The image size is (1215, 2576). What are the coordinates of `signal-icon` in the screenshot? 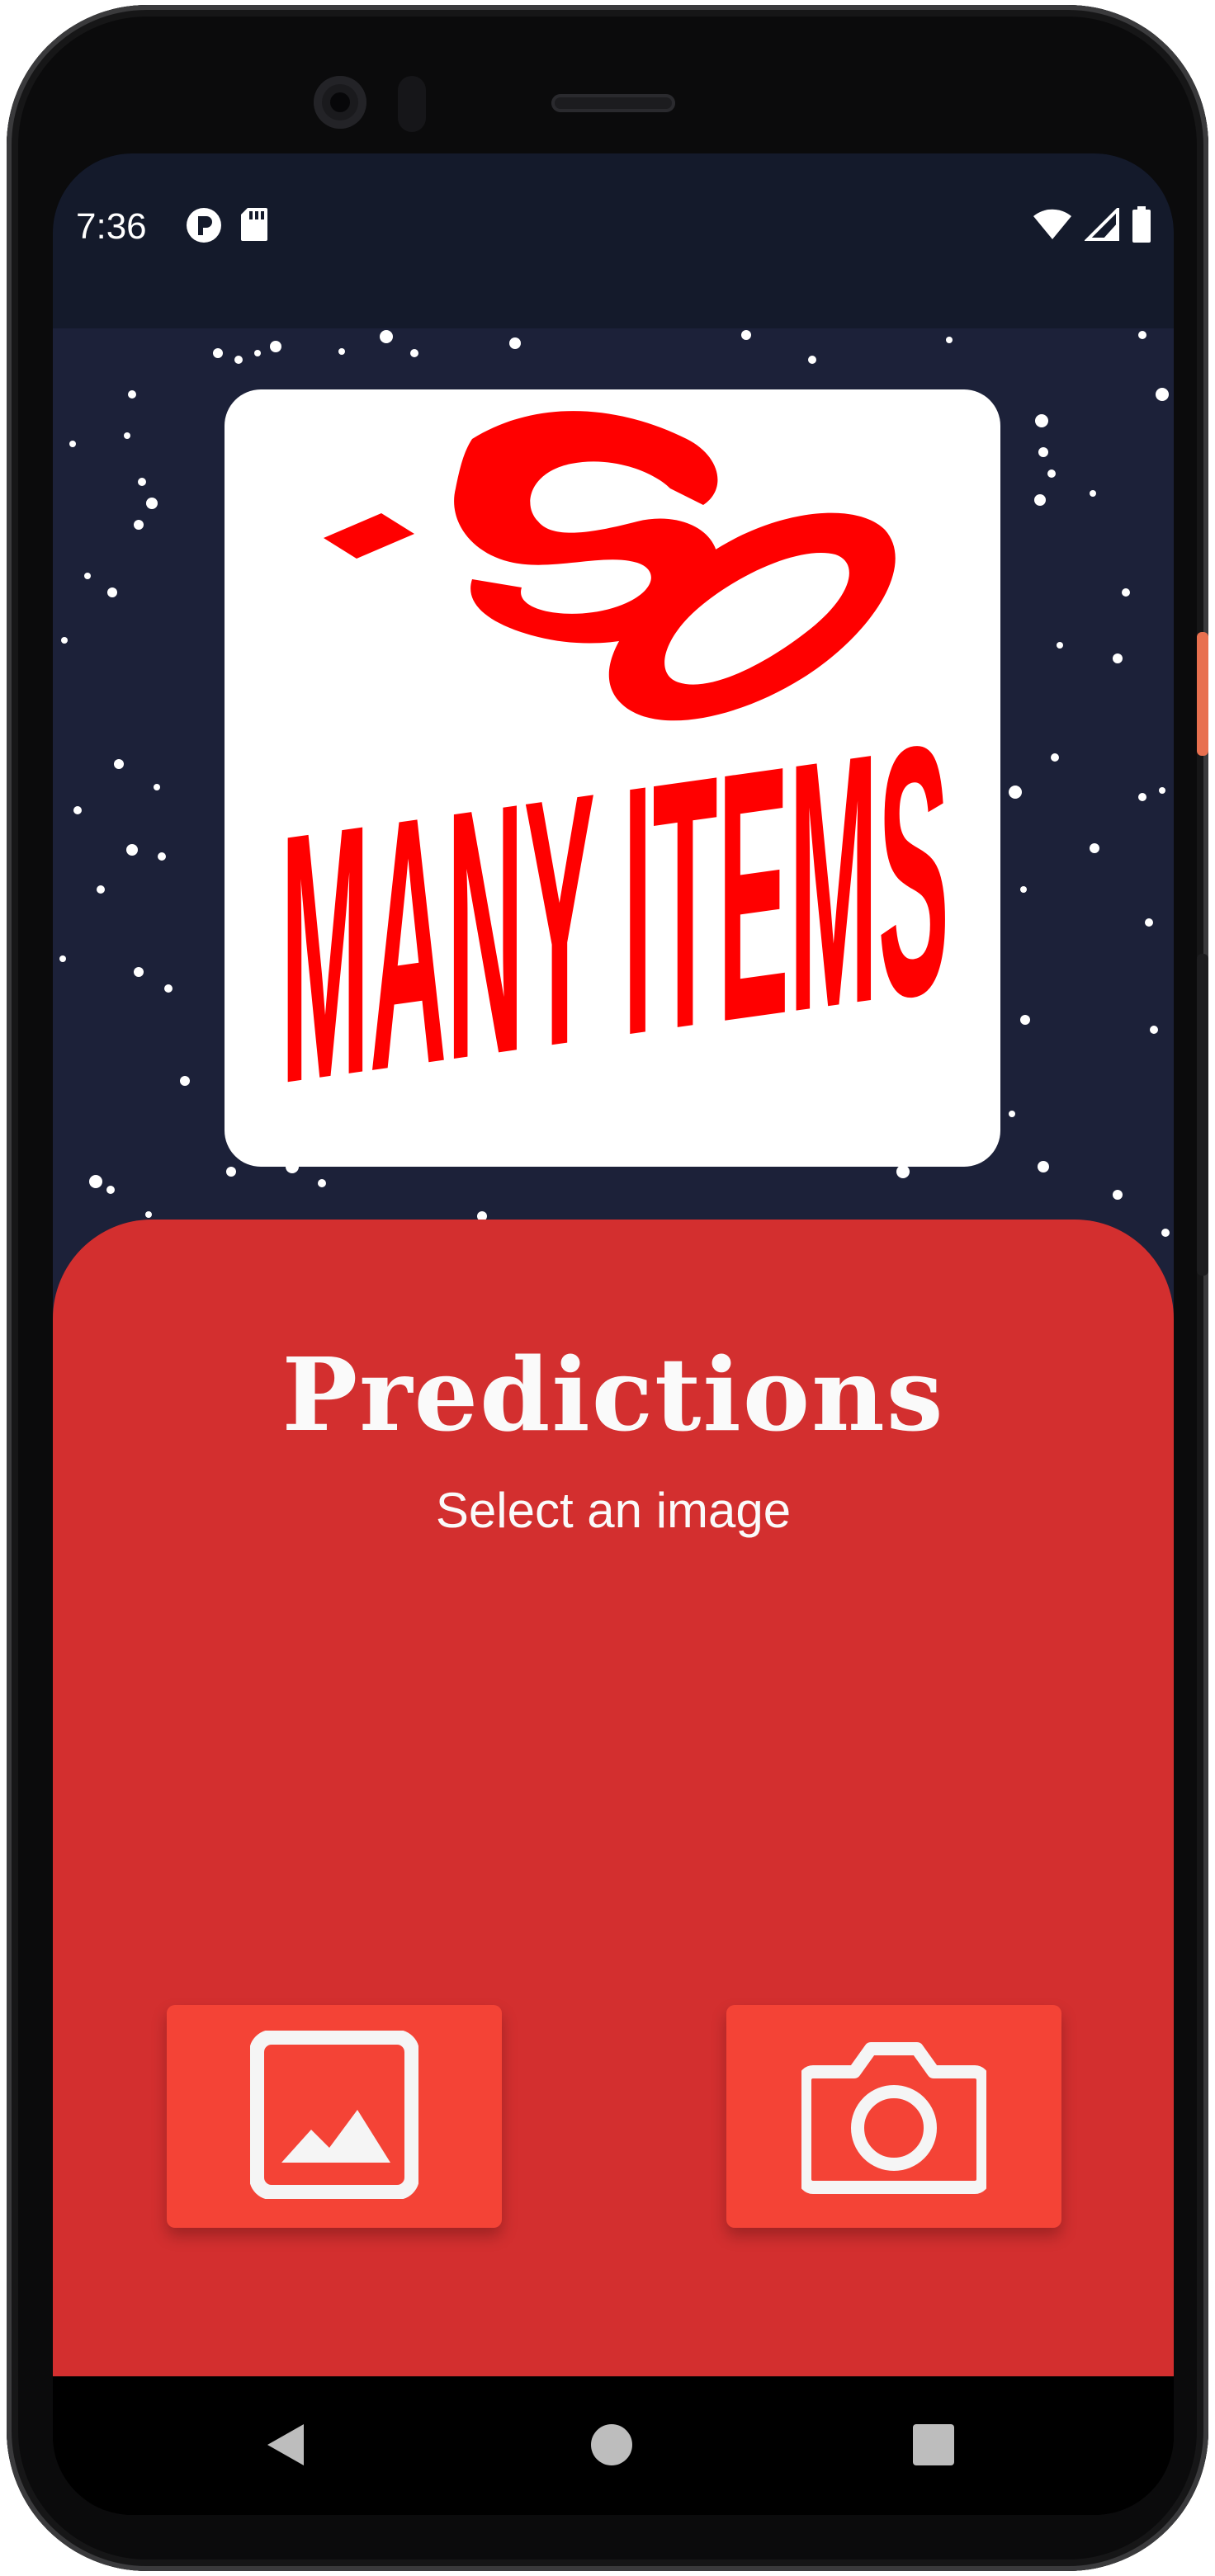 It's located at (1101, 225).